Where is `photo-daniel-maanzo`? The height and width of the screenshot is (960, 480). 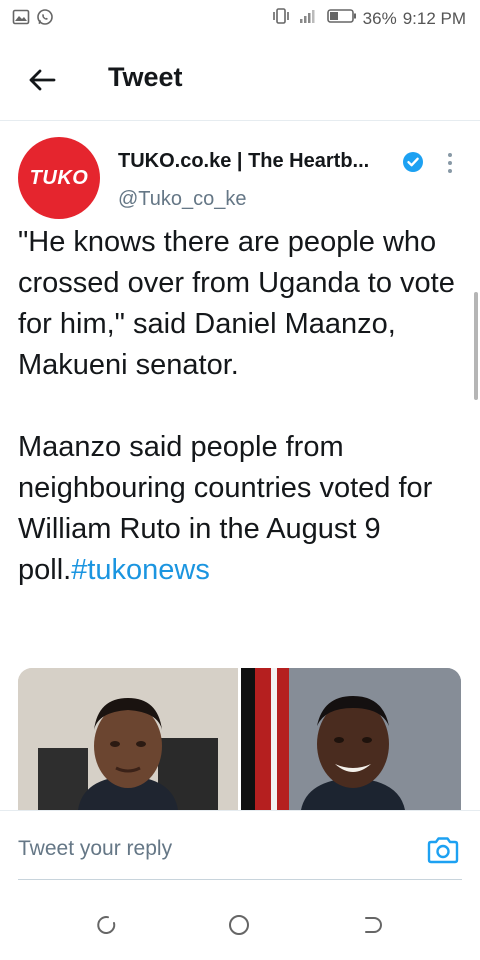 photo-daniel-maanzo is located at coordinates (128, 739).